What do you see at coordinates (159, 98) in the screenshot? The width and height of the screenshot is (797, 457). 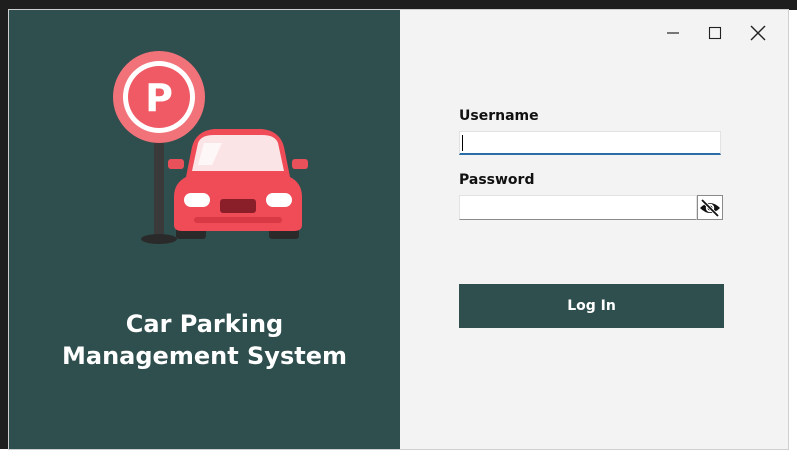 I see `svg-text: P` at bounding box center [159, 98].